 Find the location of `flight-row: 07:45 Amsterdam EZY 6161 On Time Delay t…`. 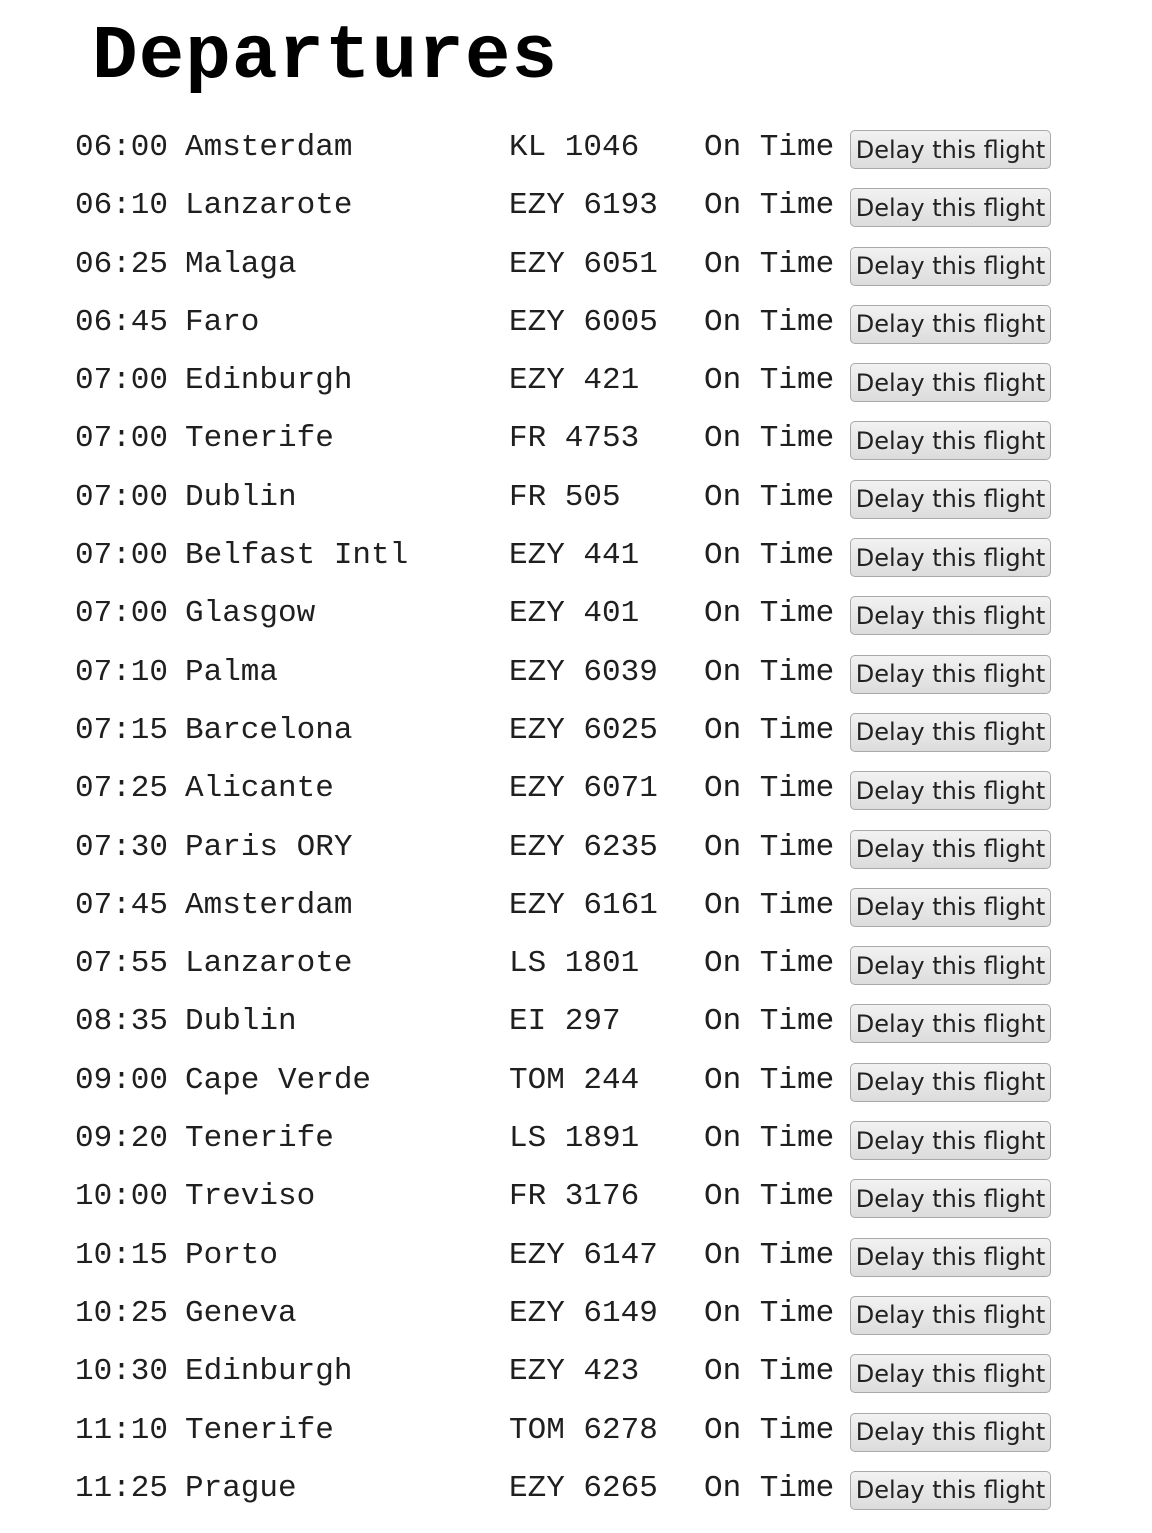

flight-row: 07:45 Amsterdam EZY 6161 On Time Delay t… is located at coordinates (575, 905).